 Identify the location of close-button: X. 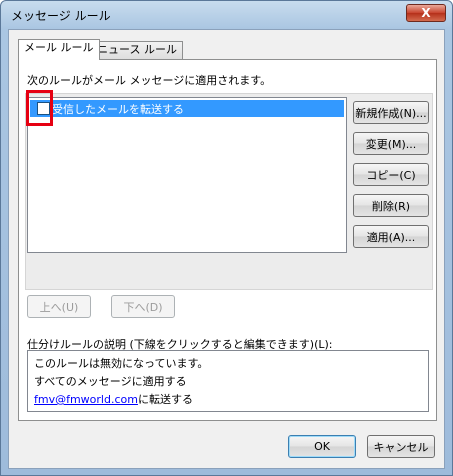
(426, 13).